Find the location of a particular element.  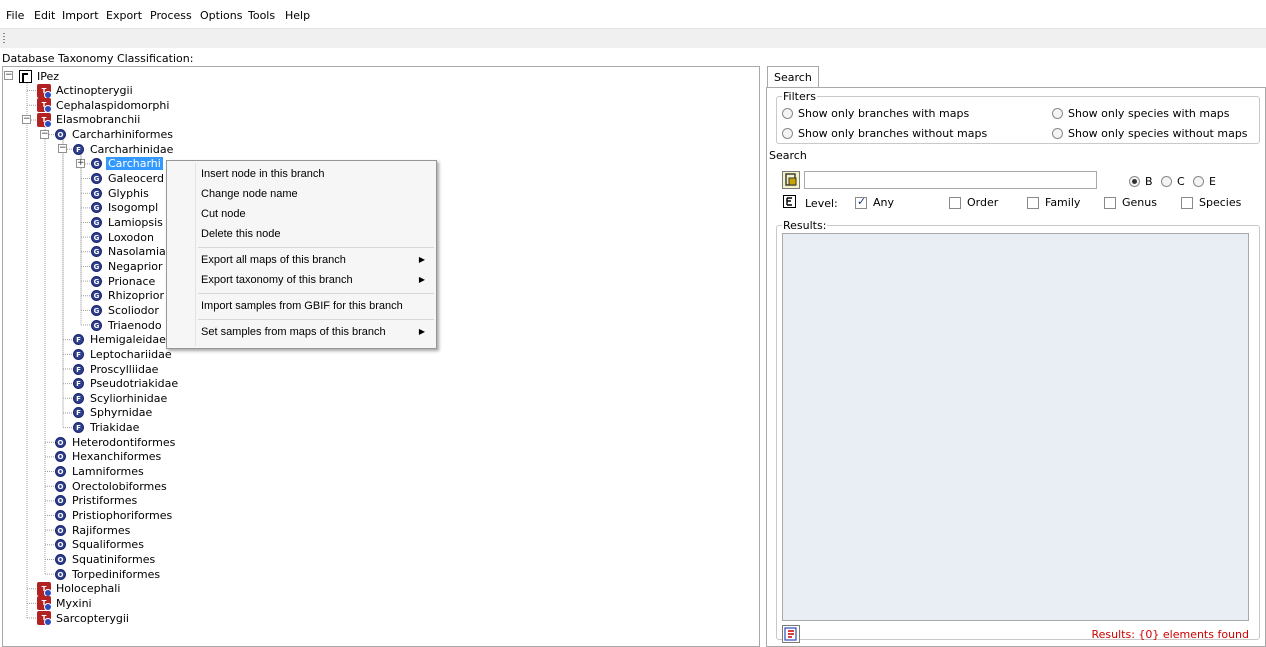

tree-node: G Lamiopsis is located at coordinates (128, 223).